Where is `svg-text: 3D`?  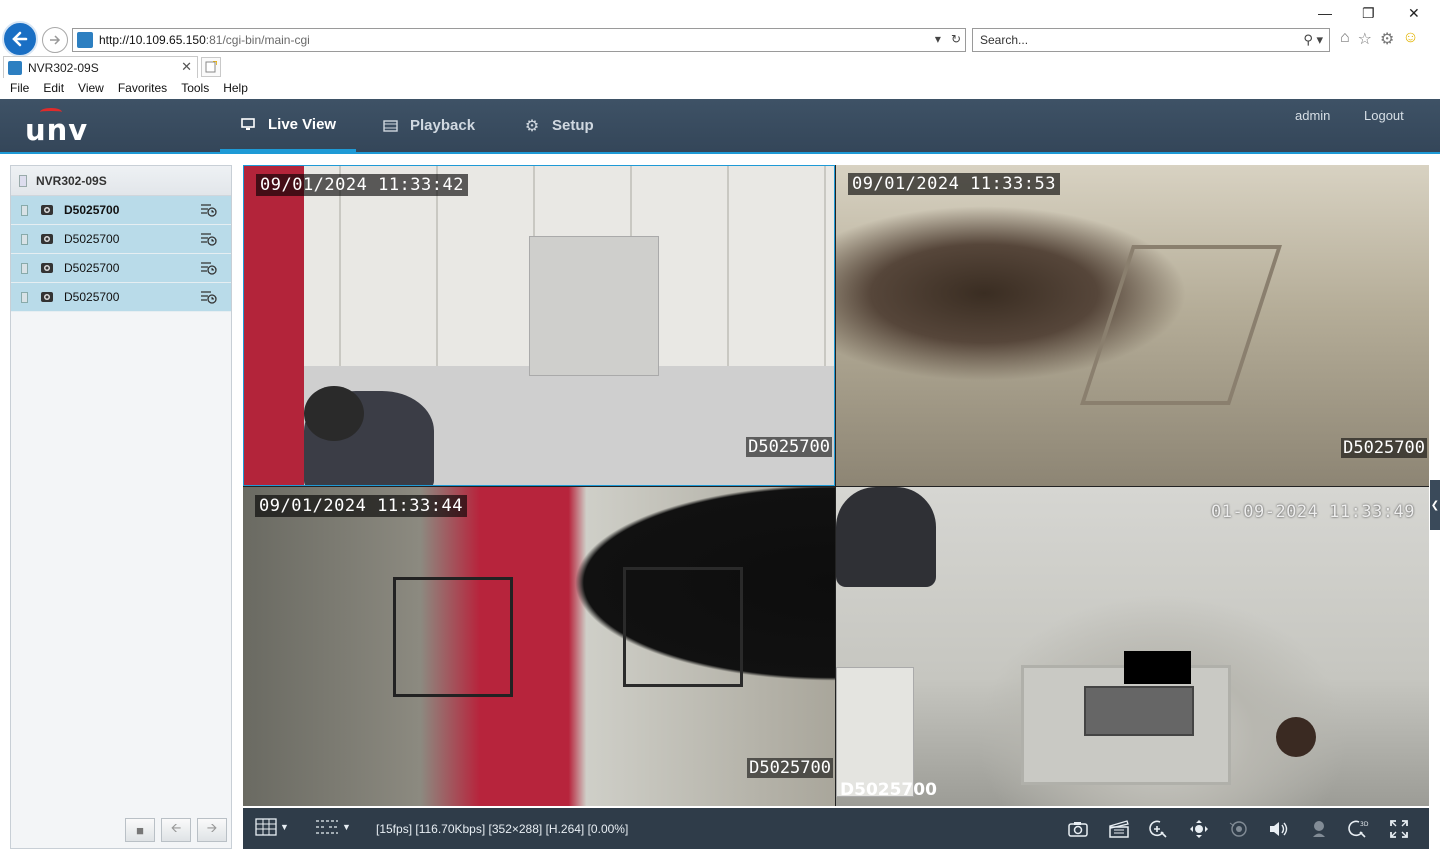 svg-text: 3D is located at coordinates (1364, 824).